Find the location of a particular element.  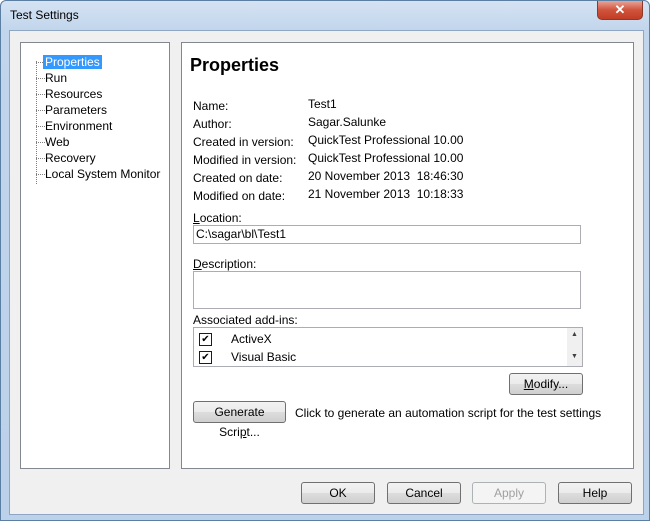

prop-name-label: Name: is located at coordinates (211, 106).